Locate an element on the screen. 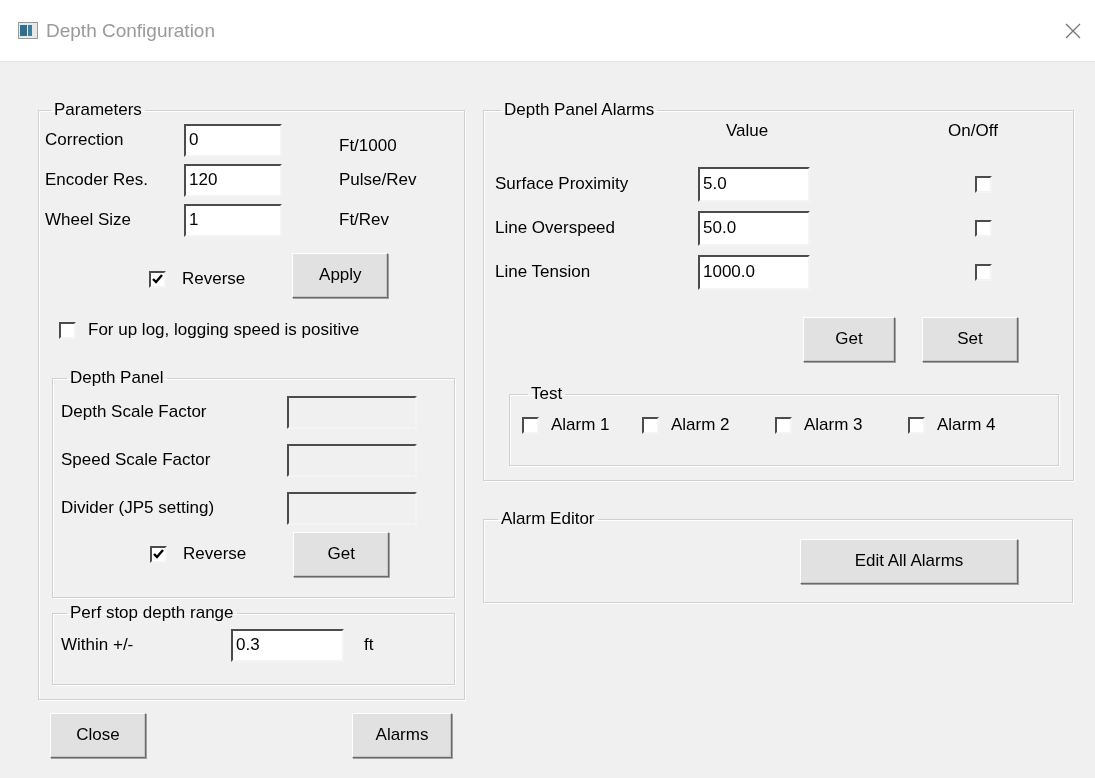  input-field: 1000.0 is located at coordinates (754, 272).